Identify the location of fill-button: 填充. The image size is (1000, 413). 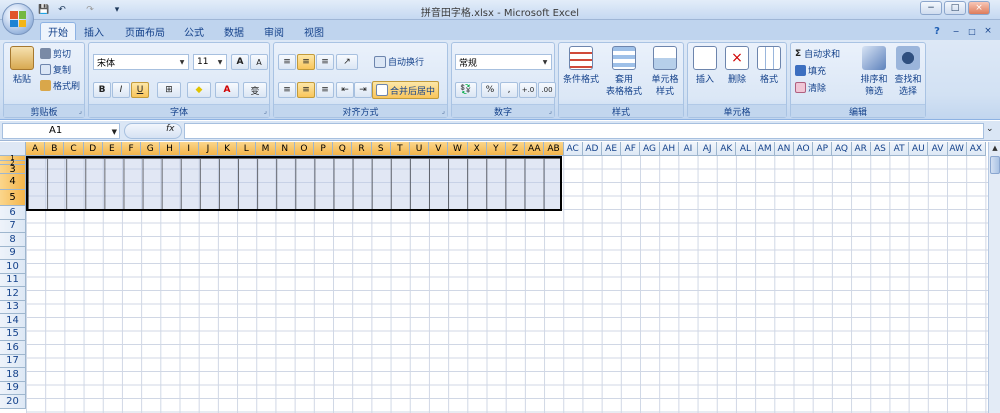
(810, 70).